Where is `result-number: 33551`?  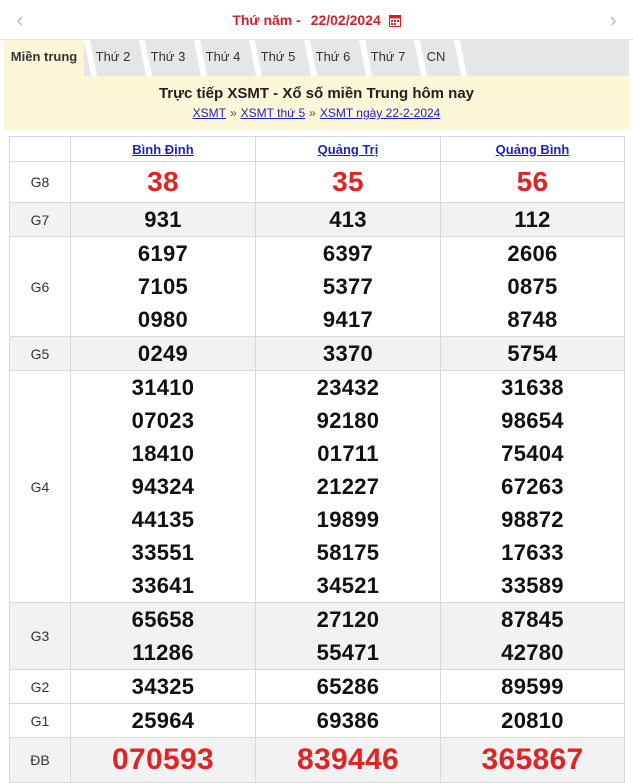 result-number: 33551 is located at coordinates (163, 552).